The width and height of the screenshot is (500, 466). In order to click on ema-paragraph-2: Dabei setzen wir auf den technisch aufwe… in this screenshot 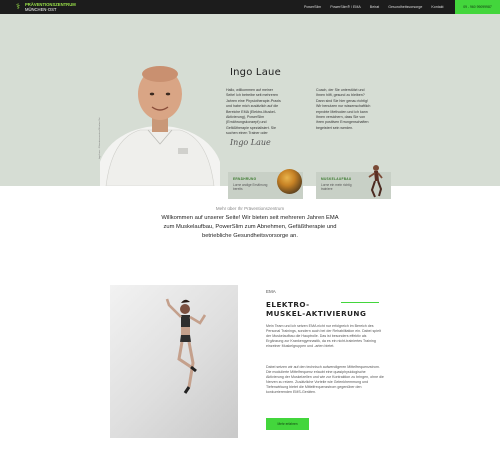, I will do `click(325, 379)`.